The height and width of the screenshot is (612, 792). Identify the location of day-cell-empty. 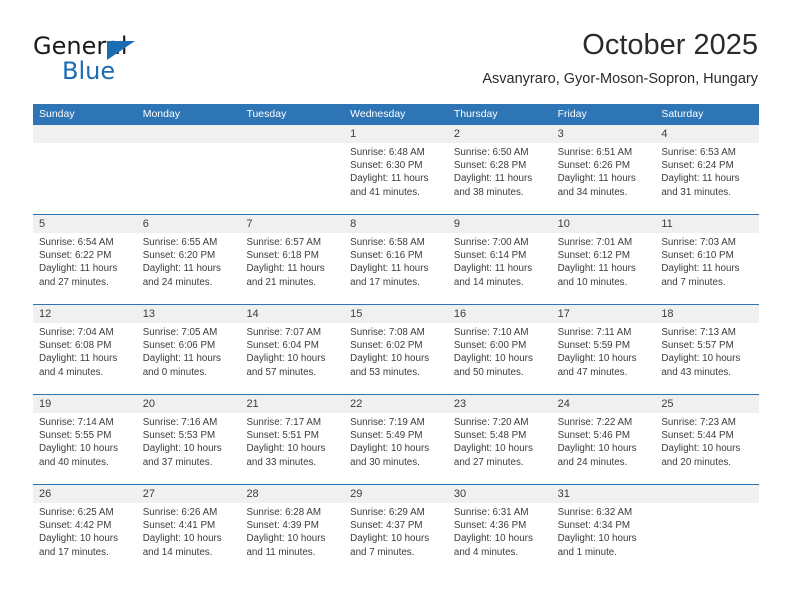
(707, 539).